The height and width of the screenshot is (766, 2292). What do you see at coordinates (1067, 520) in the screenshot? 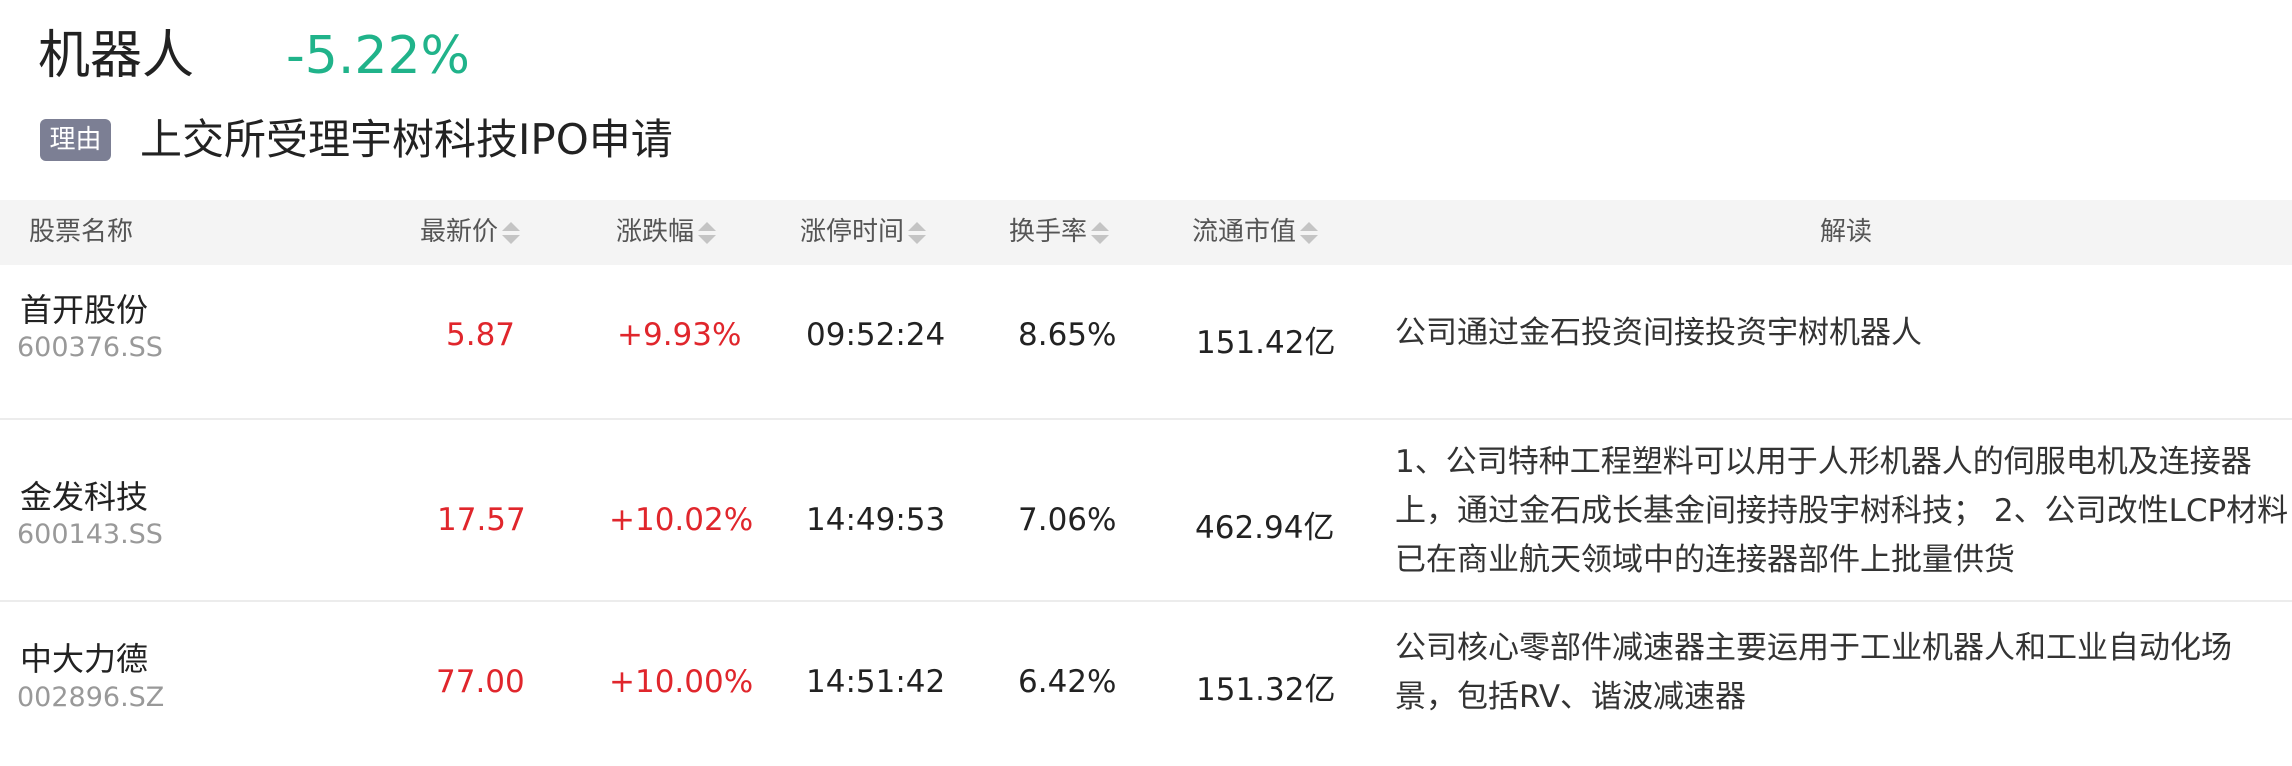
I see `turnover-rate: 7.06%` at bounding box center [1067, 520].